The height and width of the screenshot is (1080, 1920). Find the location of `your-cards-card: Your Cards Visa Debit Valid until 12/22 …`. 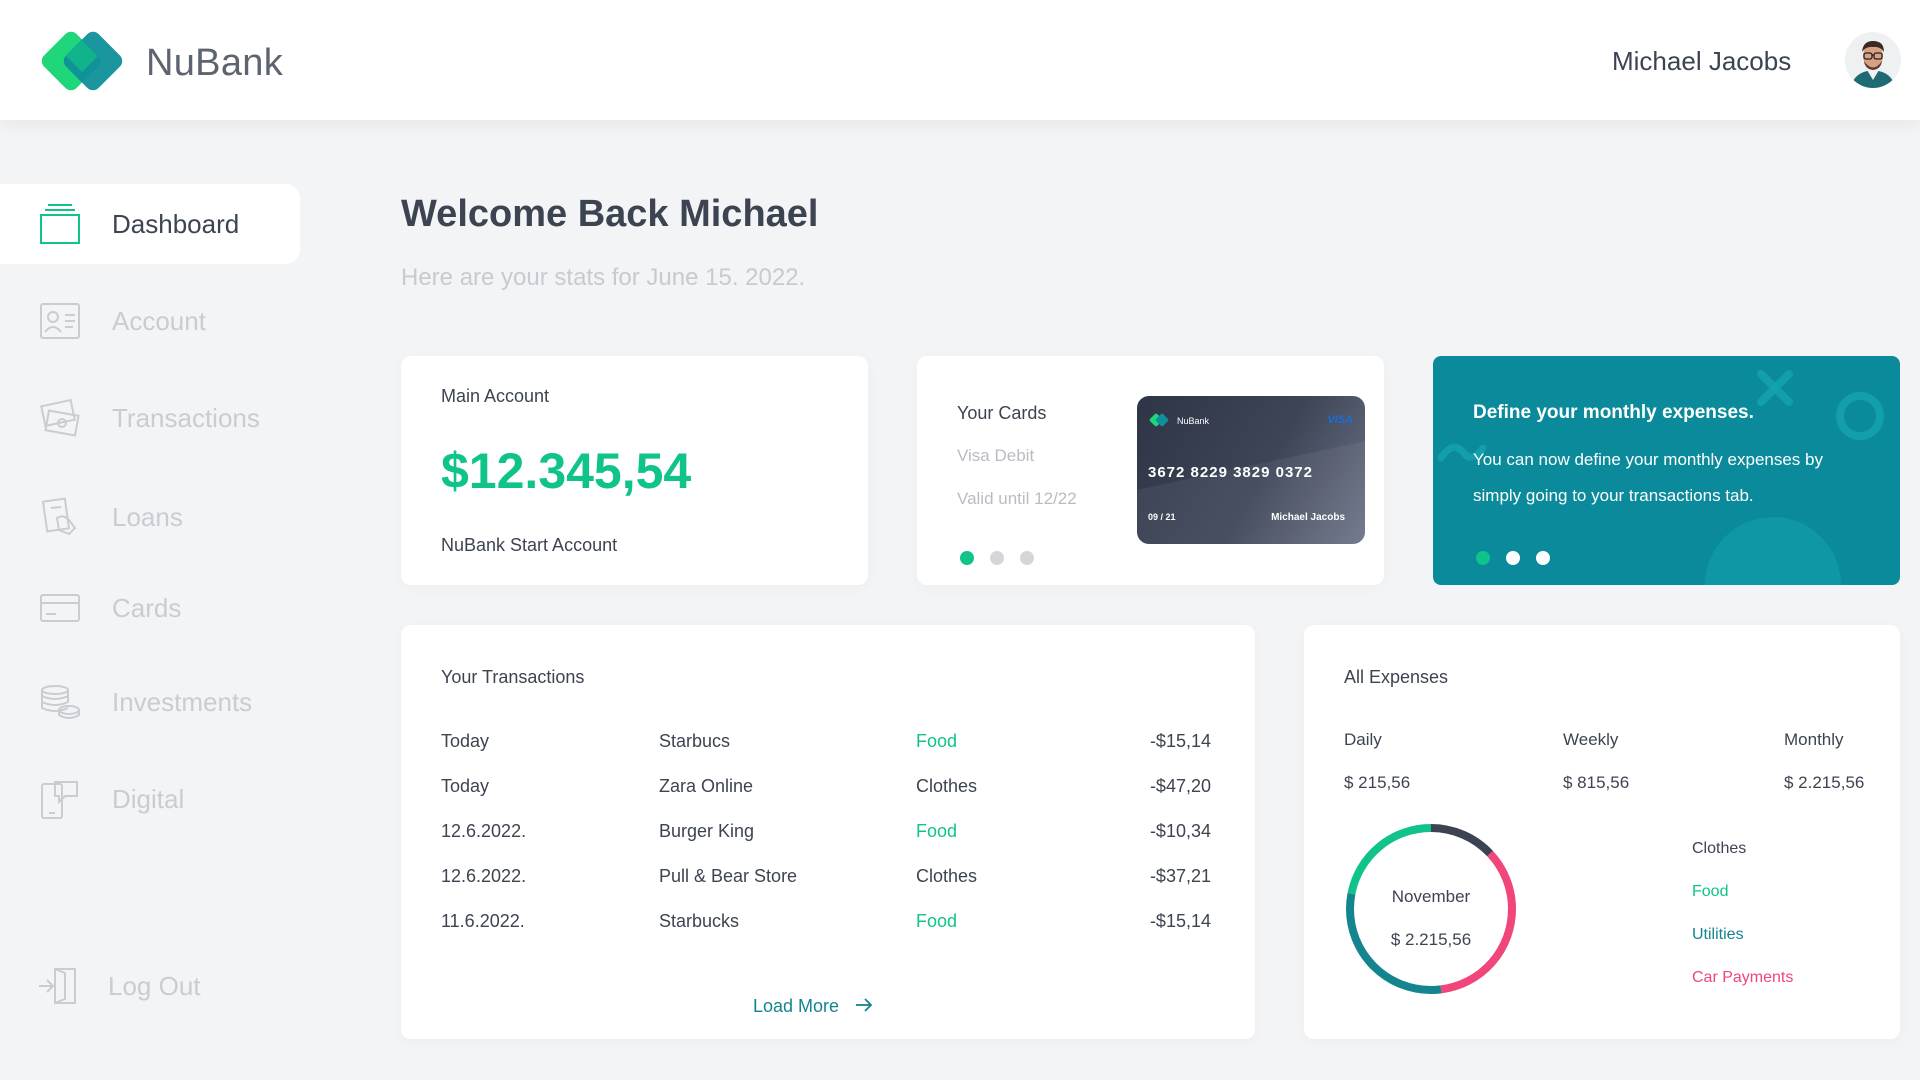

your-cards-card: Your Cards Visa Debit Valid until 12/22 … is located at coordinates (1150, 470).